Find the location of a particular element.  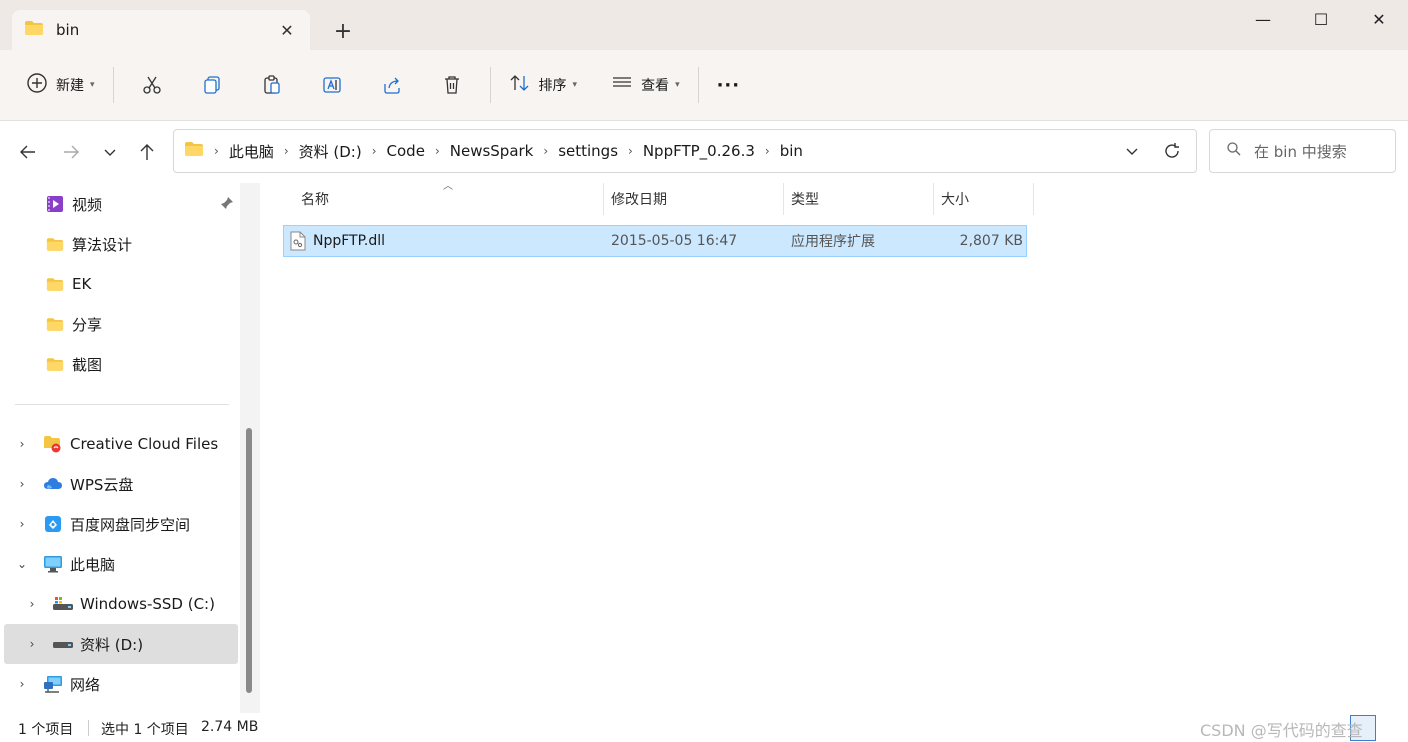

breadcrumb-item: settings is located at coordinates (588, 151).